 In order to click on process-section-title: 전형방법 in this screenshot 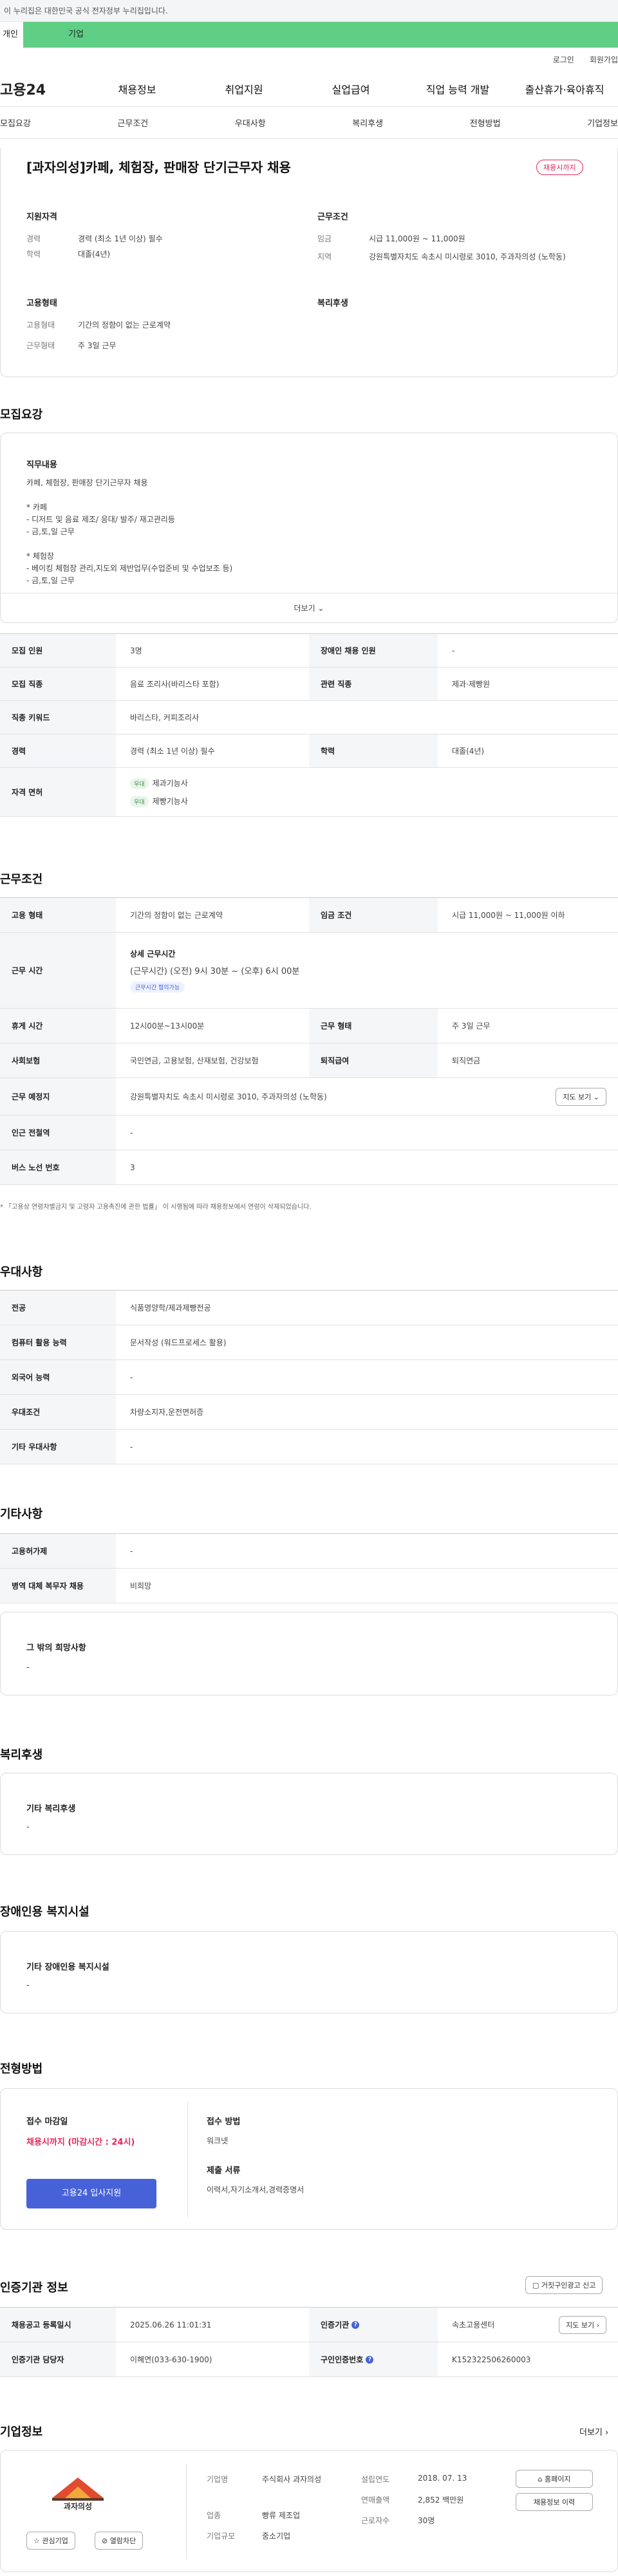, I will do `click(21, 2069)`.